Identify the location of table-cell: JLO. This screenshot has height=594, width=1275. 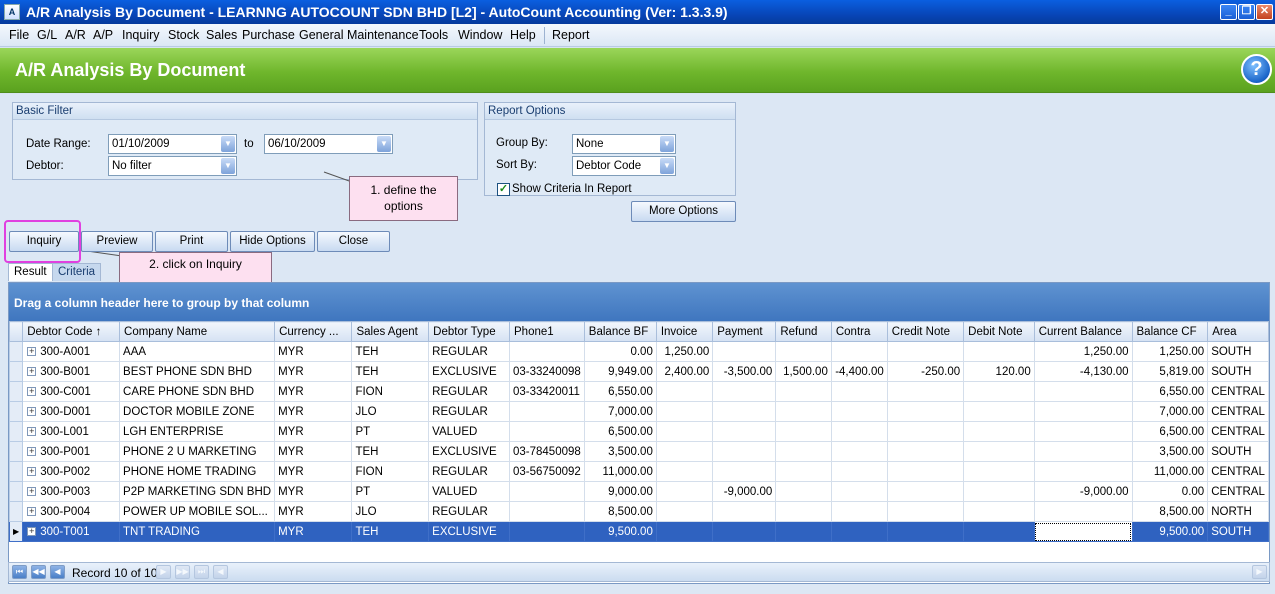
(390, 511).